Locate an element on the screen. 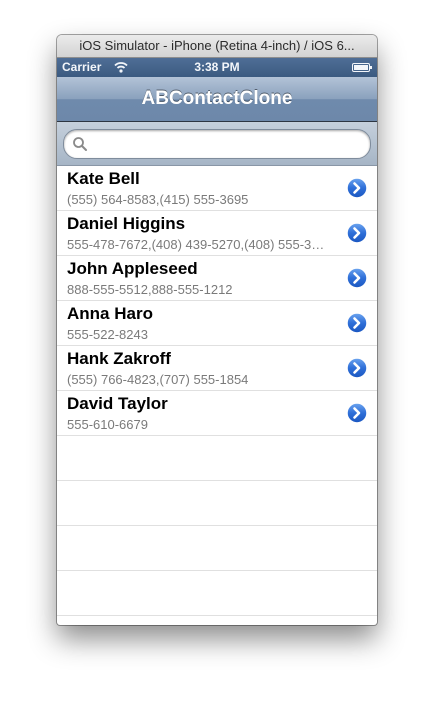 This screenshot has width=434, height=704. contact-name: Daniel Higgins is located at coordinates (126, 223).